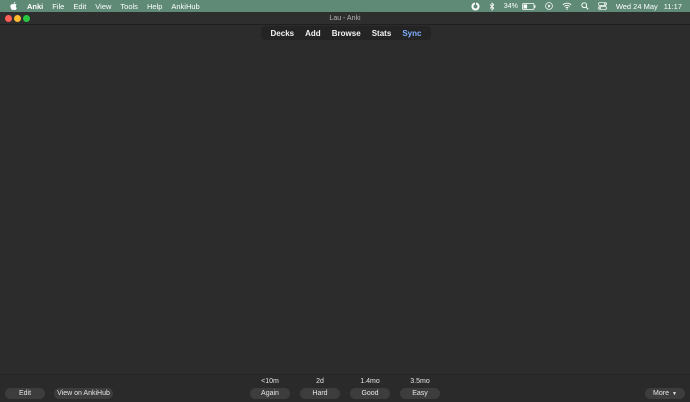 Image resolution: width=690 pixels, height=402 pixels. What do you see at coordinates (510, 6) in the screenshot?
I see `battery-percentage: 34%` at bounding box center [510, 6].